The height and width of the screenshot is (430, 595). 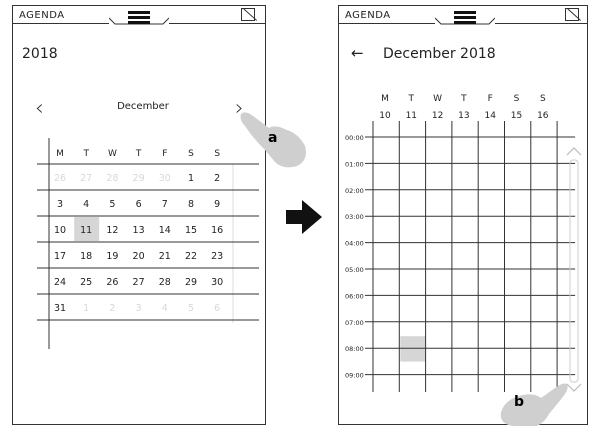 I want to click on scrollbar, so click(x=574, y=269).